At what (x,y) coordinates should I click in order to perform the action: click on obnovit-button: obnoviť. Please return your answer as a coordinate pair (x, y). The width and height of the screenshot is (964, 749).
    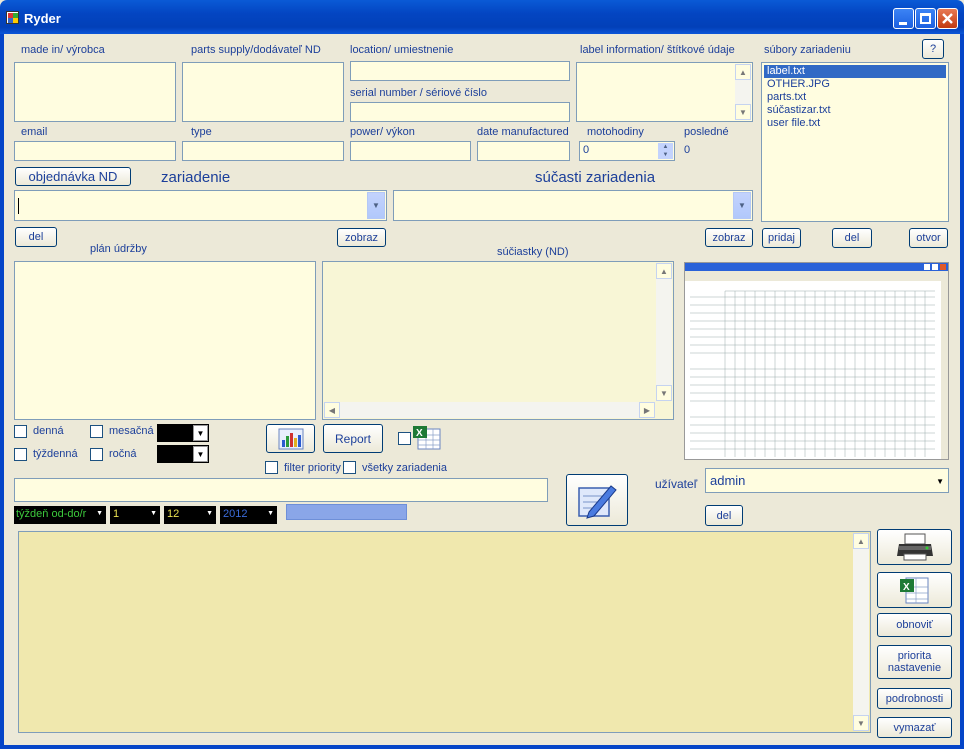
    Looking at the image, I should click on (914, 625).